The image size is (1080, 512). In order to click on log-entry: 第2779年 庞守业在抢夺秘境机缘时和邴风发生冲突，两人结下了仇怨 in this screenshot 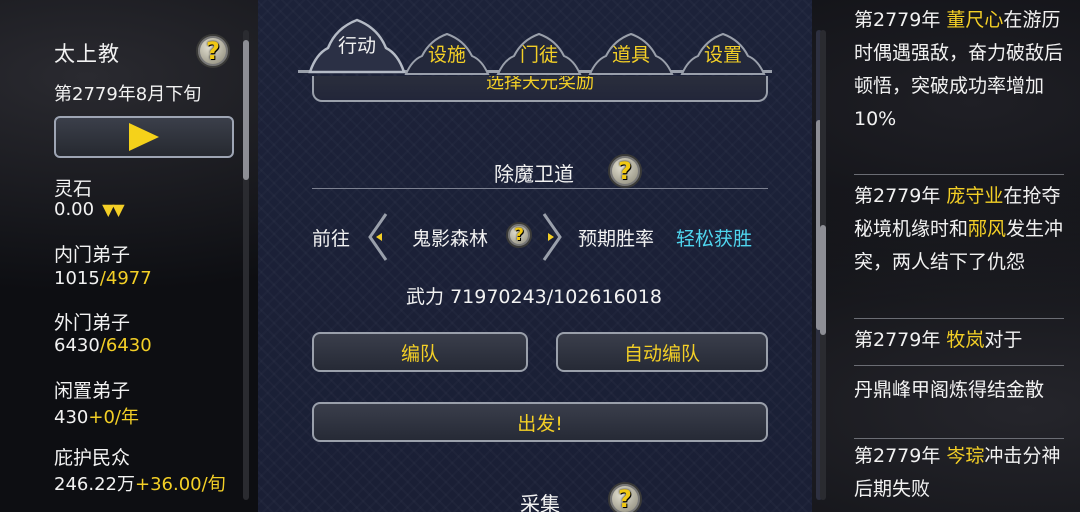, I will do `click(959, 229)`.